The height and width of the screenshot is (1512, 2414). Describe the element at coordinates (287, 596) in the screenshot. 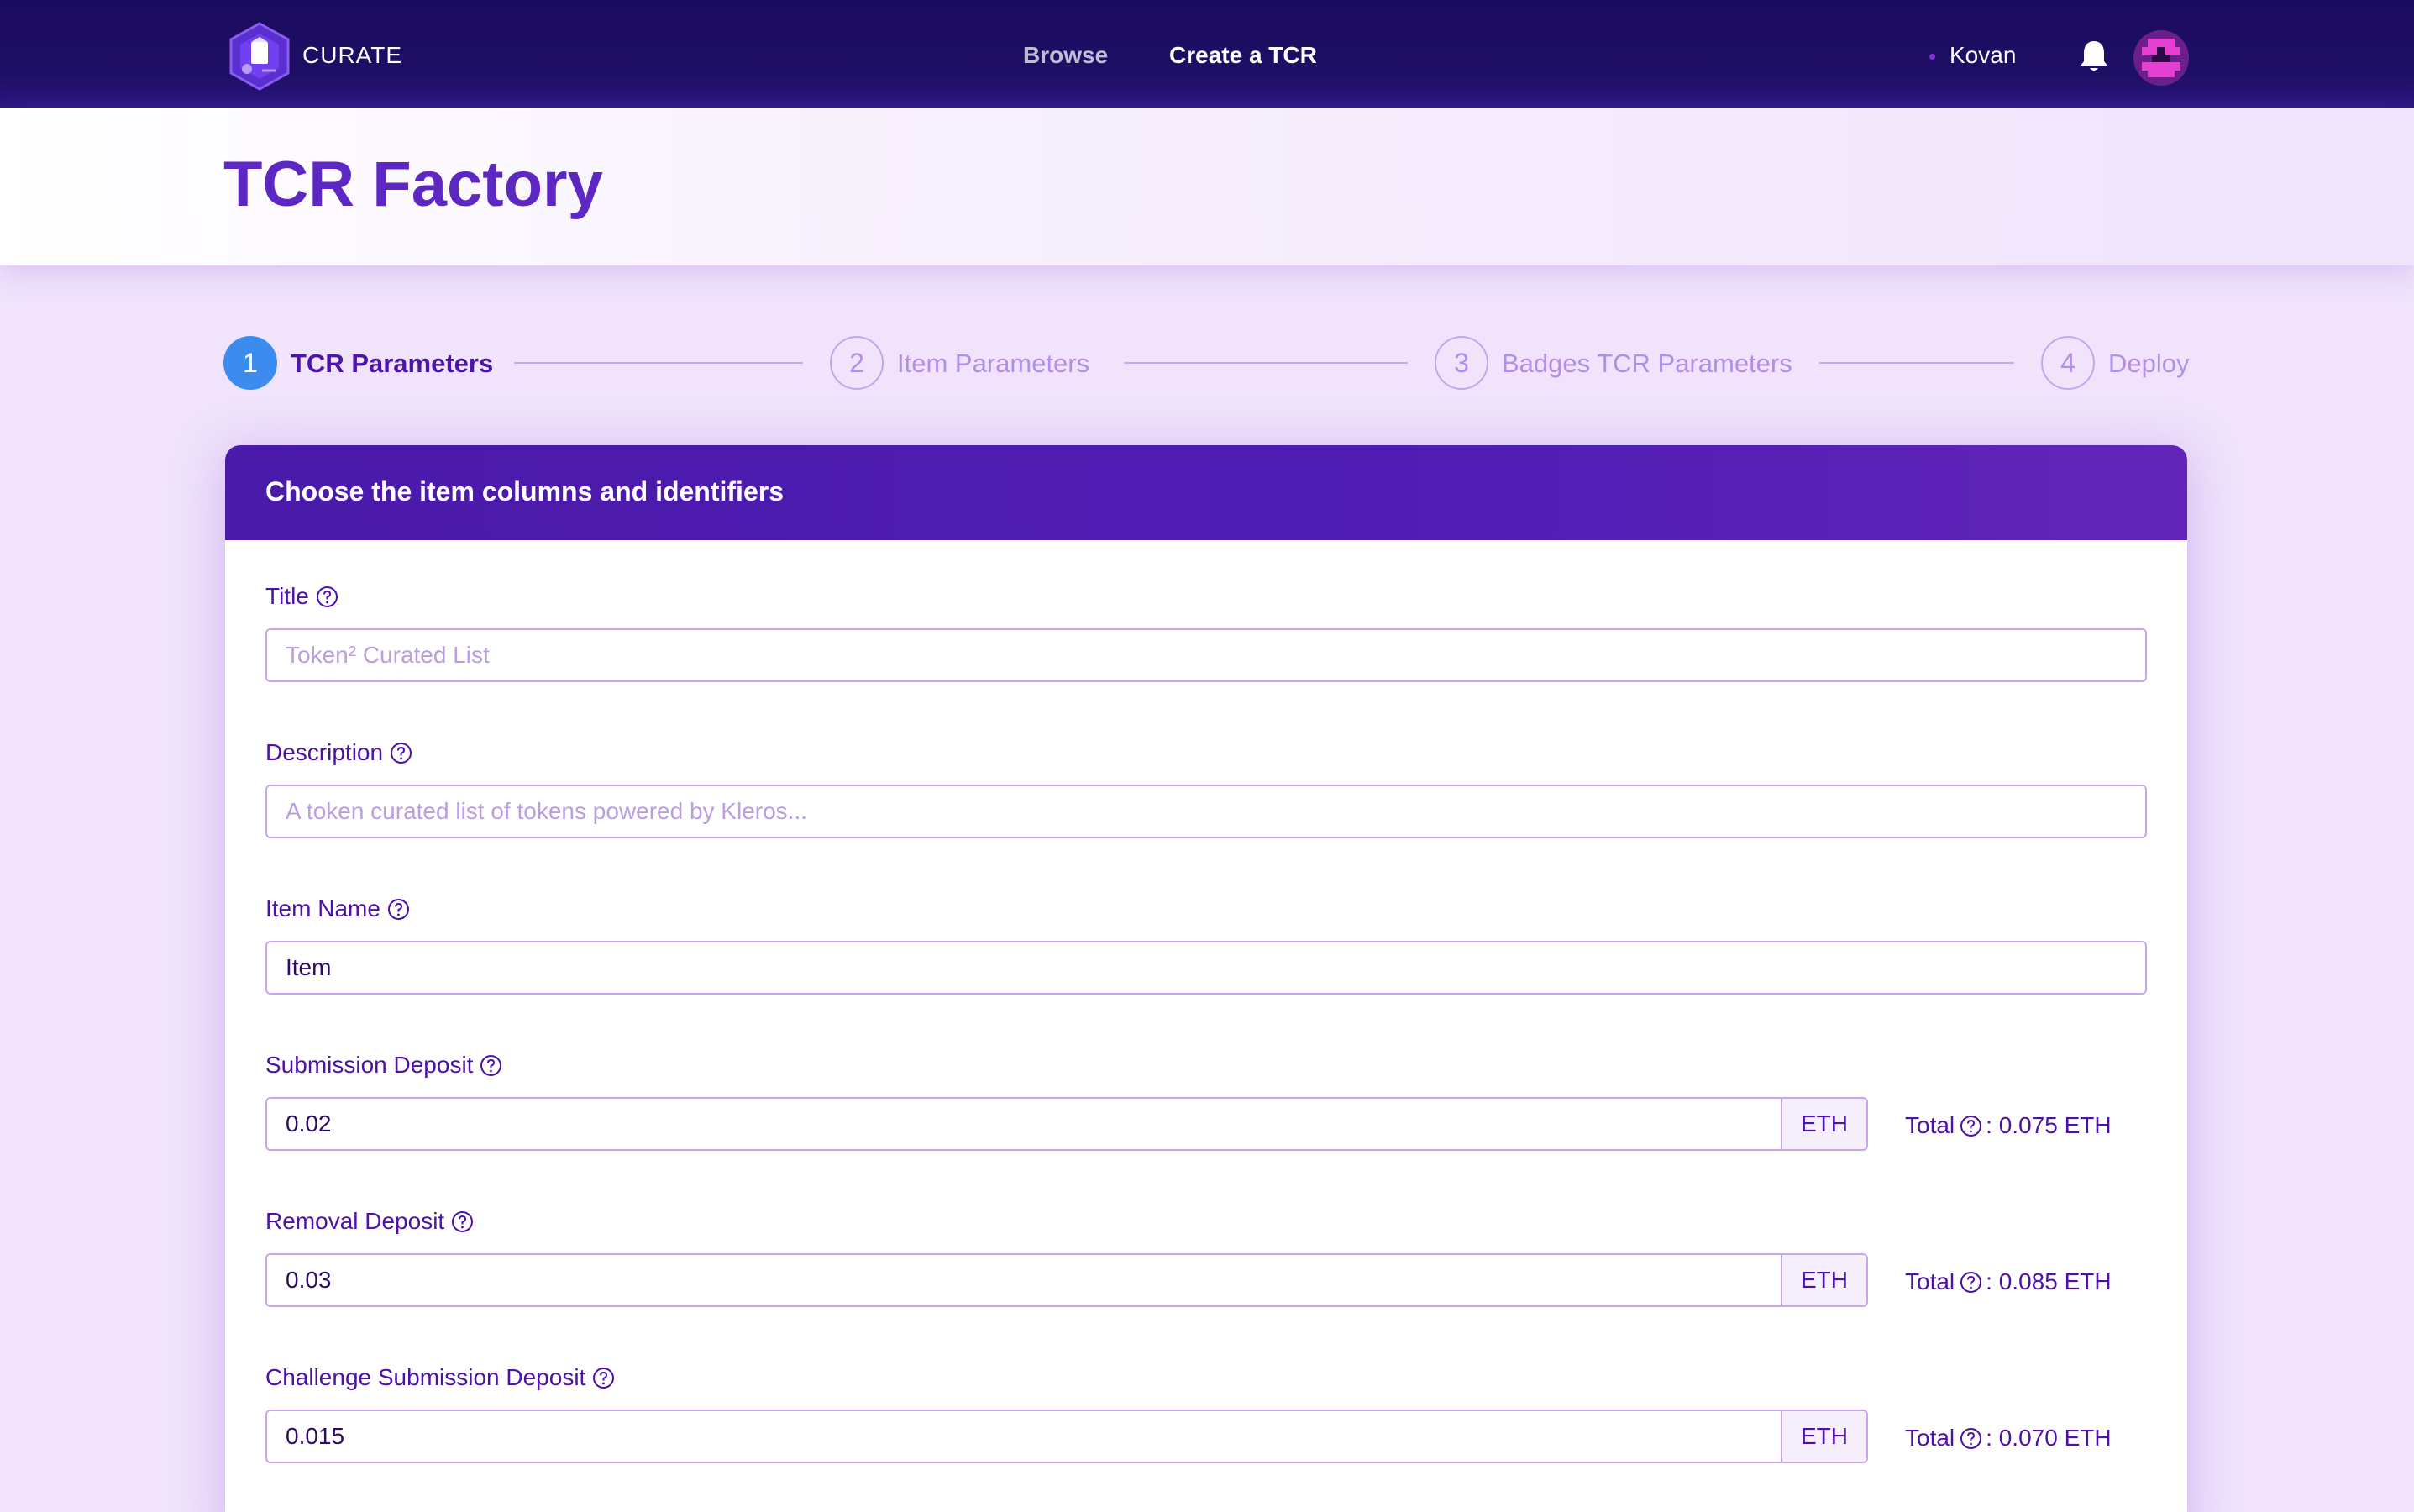

I see `title-label-text: Title` at that location.